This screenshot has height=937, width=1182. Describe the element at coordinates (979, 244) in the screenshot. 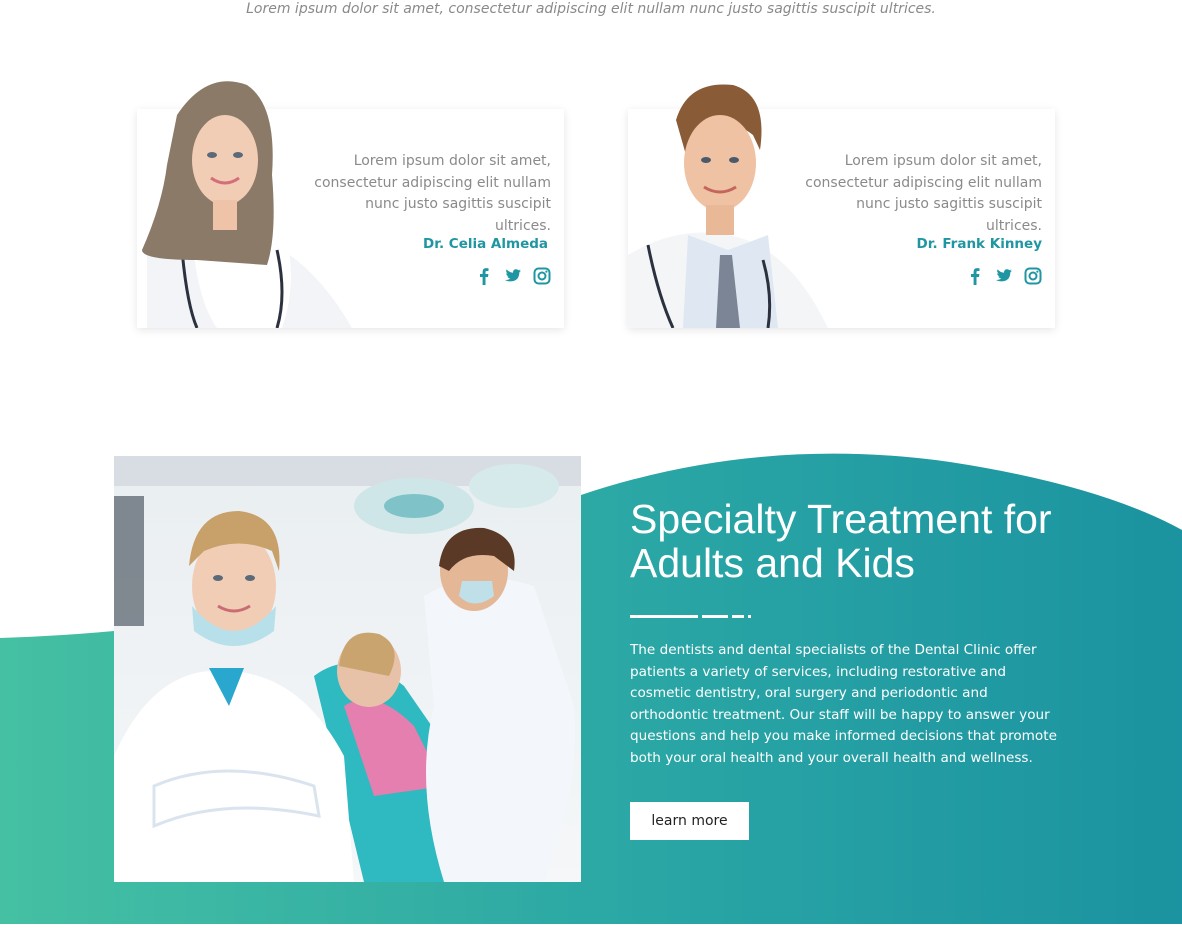

I see `doctor-name: Dr. Frank Kinney` at that location.